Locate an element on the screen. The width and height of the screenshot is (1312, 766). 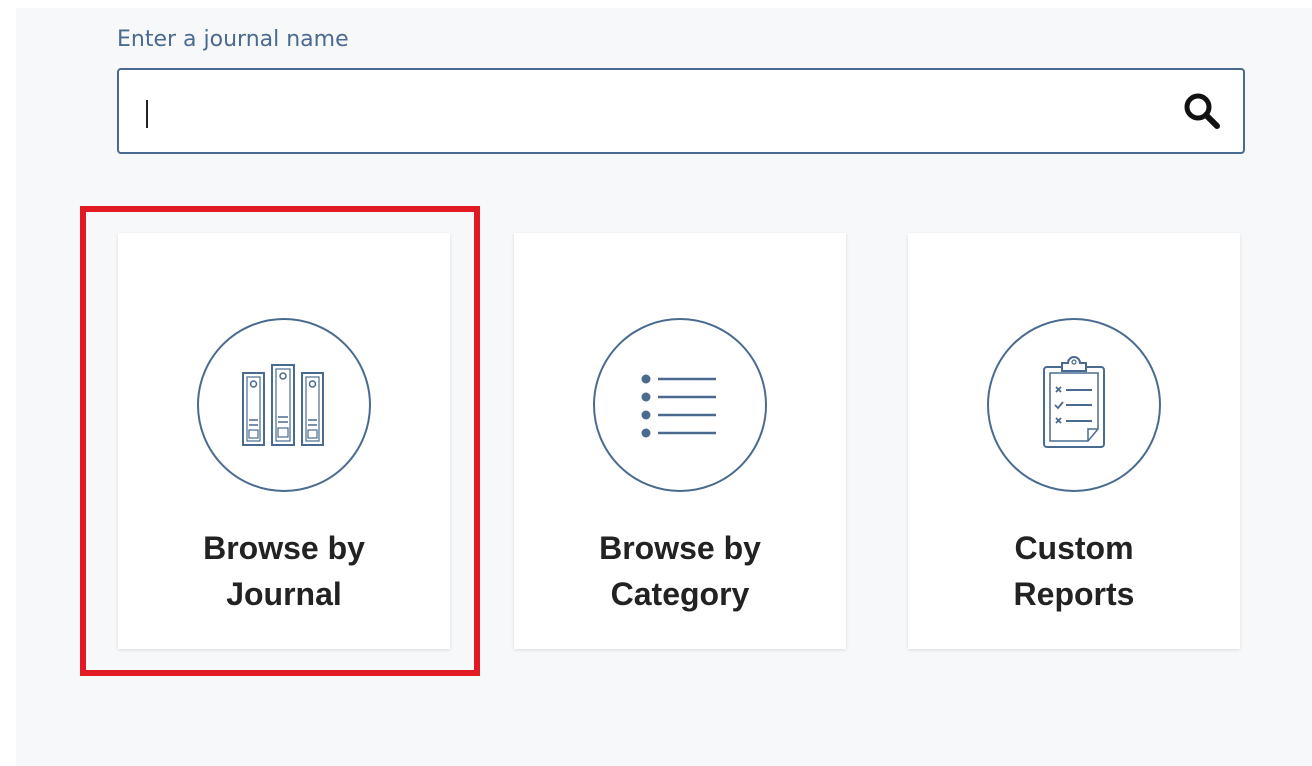
search-label: Enter a journal name is located at coordinates (233, 39).